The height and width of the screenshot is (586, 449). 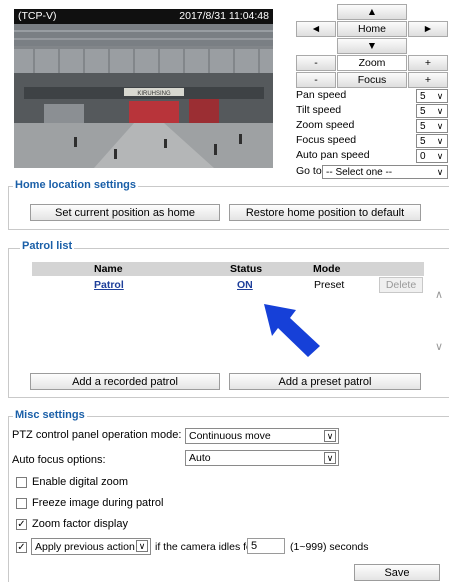 I want to click on station-sign-text: KIRUHSING, so click(x=154, y=94).